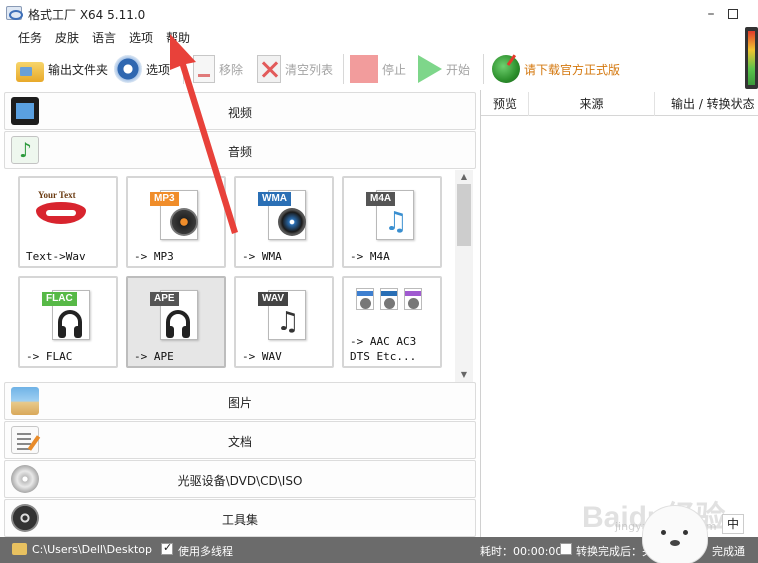 The height and width of the screenshot is (563, 758). I want to click on category-document: 文档, so click(240, 440).